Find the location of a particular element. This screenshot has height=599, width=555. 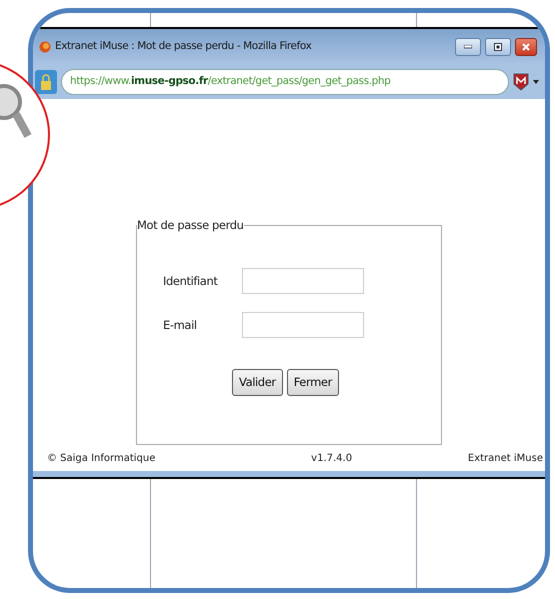

caret-icon is located at coordinates (536, 82).